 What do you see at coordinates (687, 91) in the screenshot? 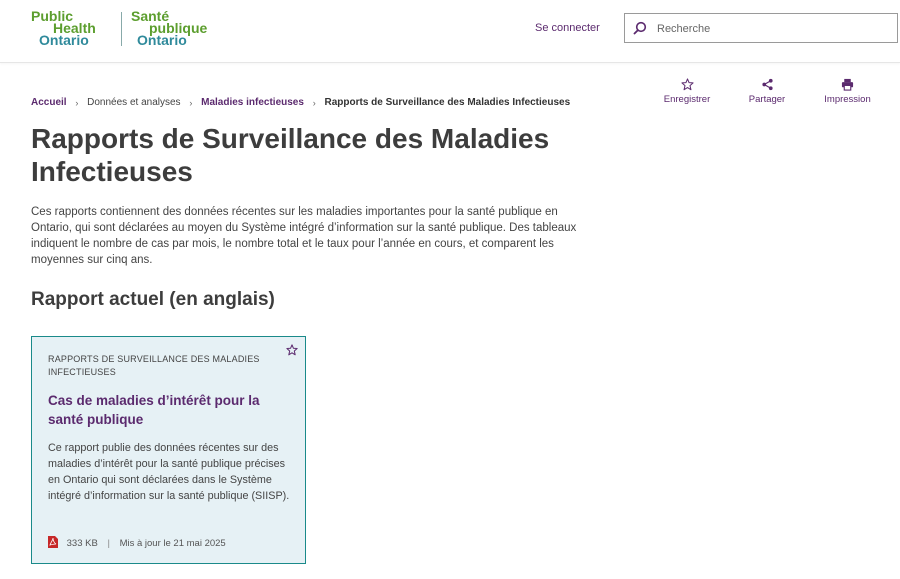
I see `save-button: Enregistrer` at bounding box center [687, 91].